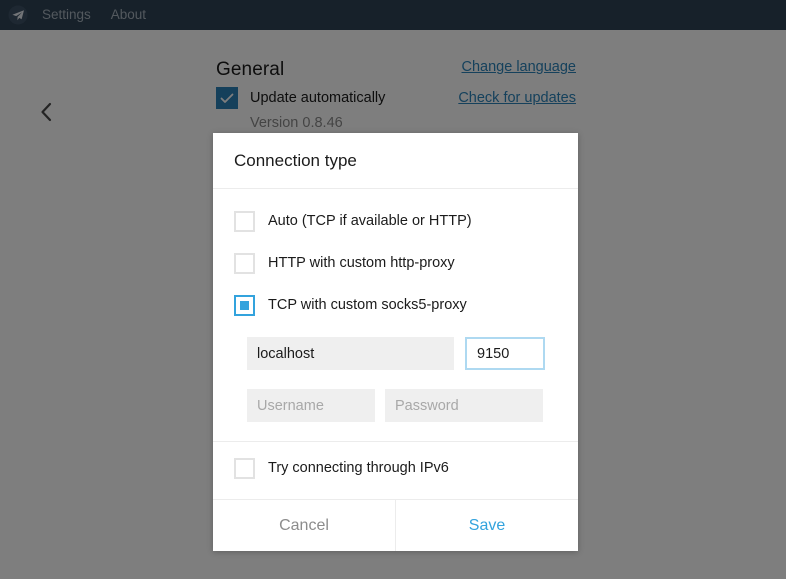 Image resolution: width=786 pixels, height=579 pixels. I want to click on dialog-header: Connection type, so click(395, 161).